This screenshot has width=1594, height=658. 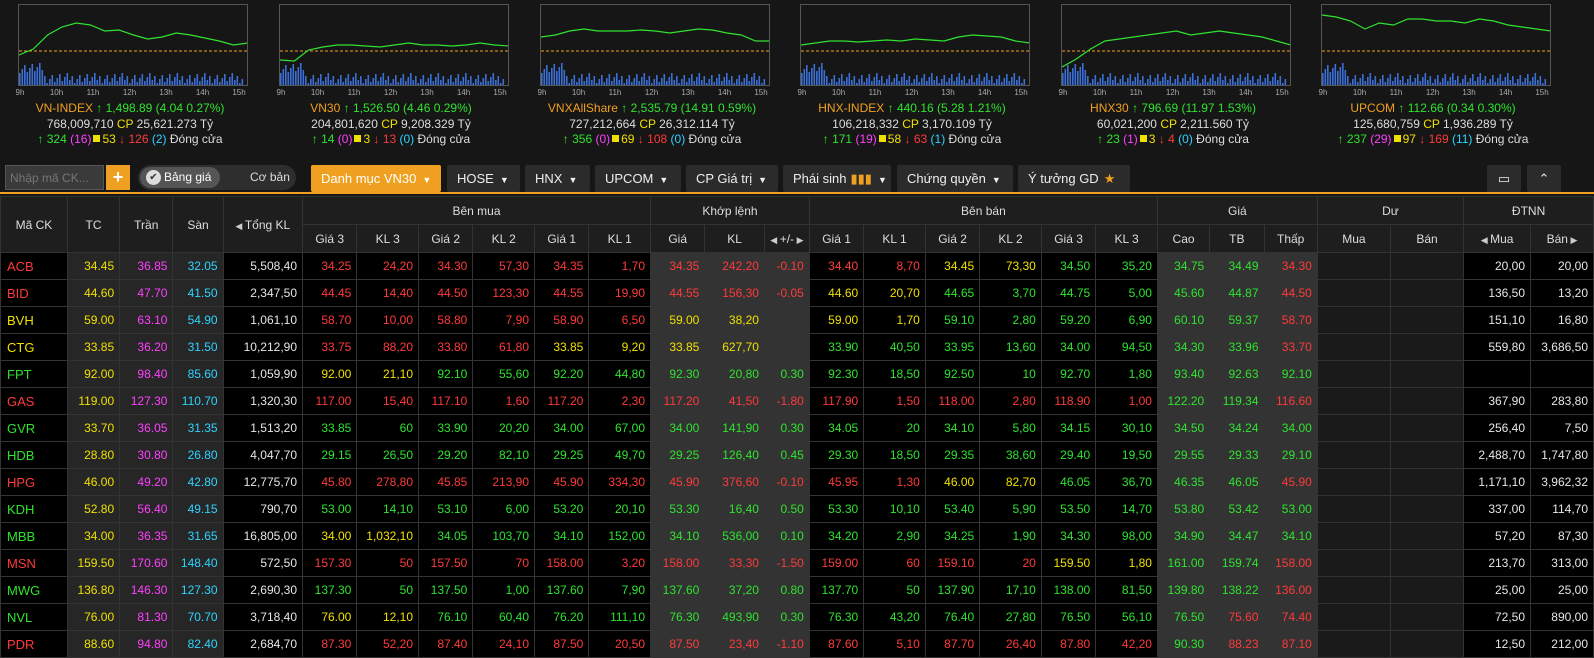 What do you see at coordinates (79, 139) in the screenshot?
I see `ceiling-count: (16)` at bounding box center [79, 139].